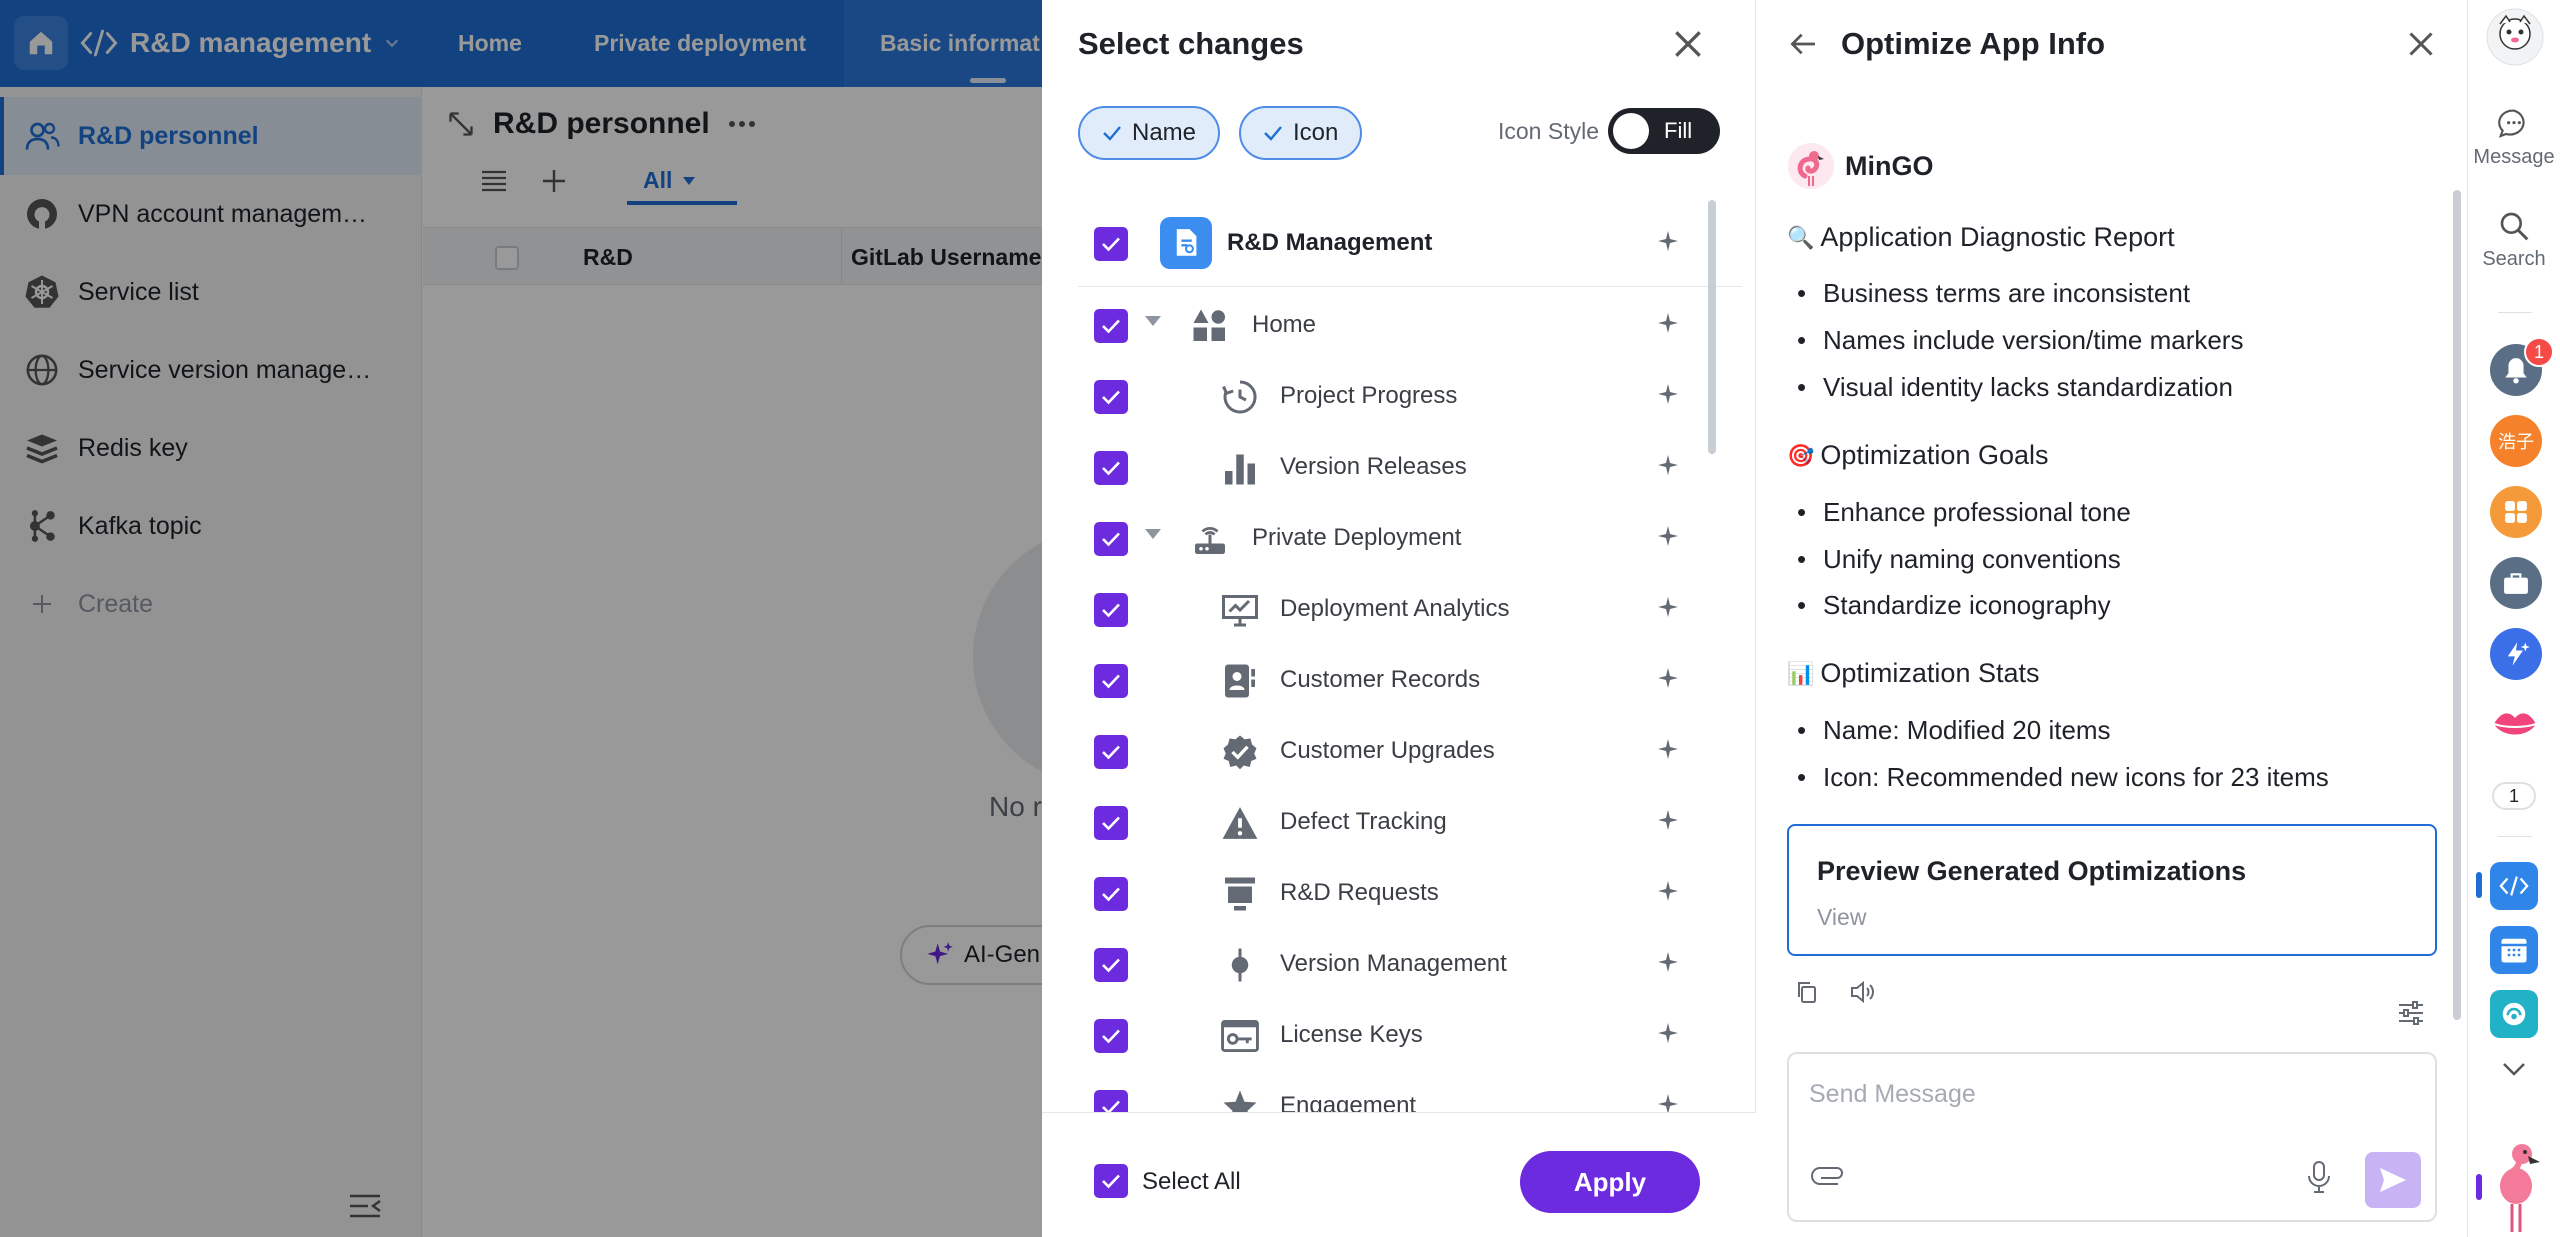  Describe the element at coordinates (1348, 1102) in the screenshot. I see `item-label: Engagement` at that location.